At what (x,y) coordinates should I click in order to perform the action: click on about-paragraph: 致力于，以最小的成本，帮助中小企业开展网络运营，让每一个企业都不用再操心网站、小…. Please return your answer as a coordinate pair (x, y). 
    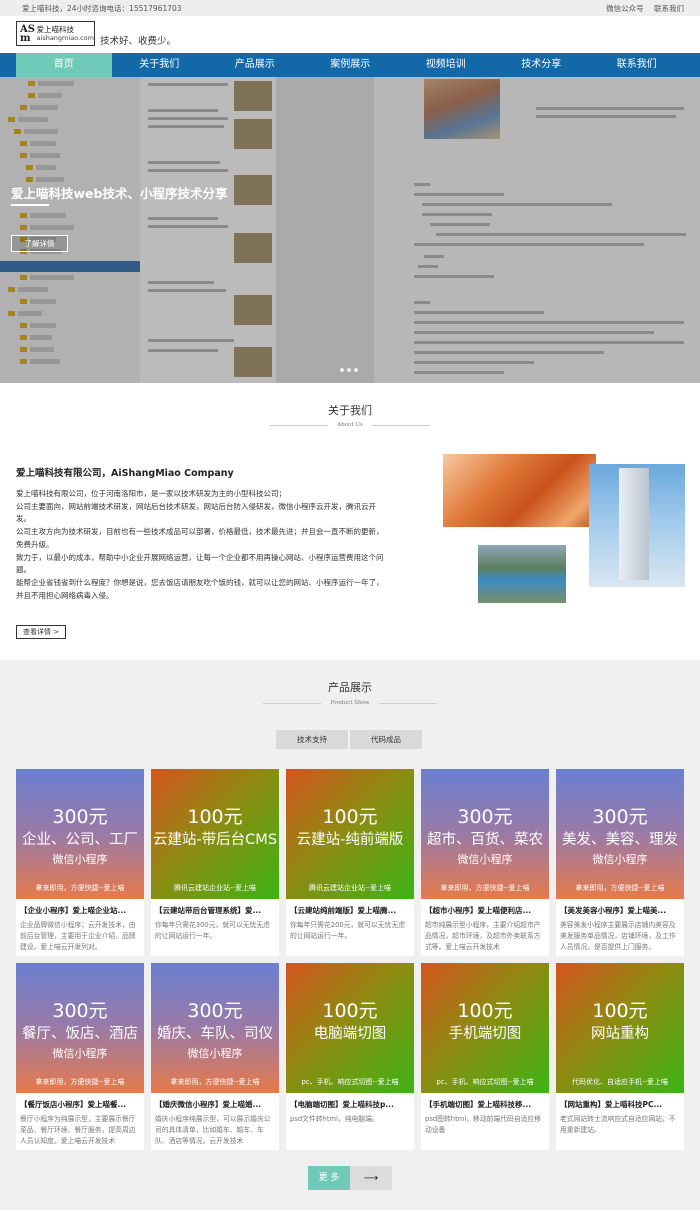
    Looking at the image, I should click on (200, 563).